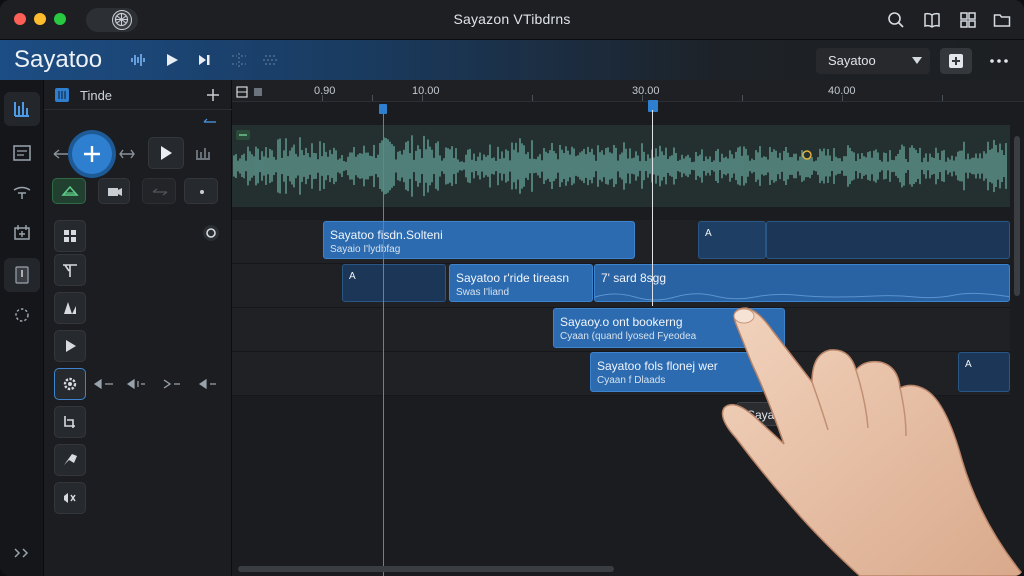 The width and height of the screenshot is (1024, 576). I want to click on search-icon, so click(896, 20).